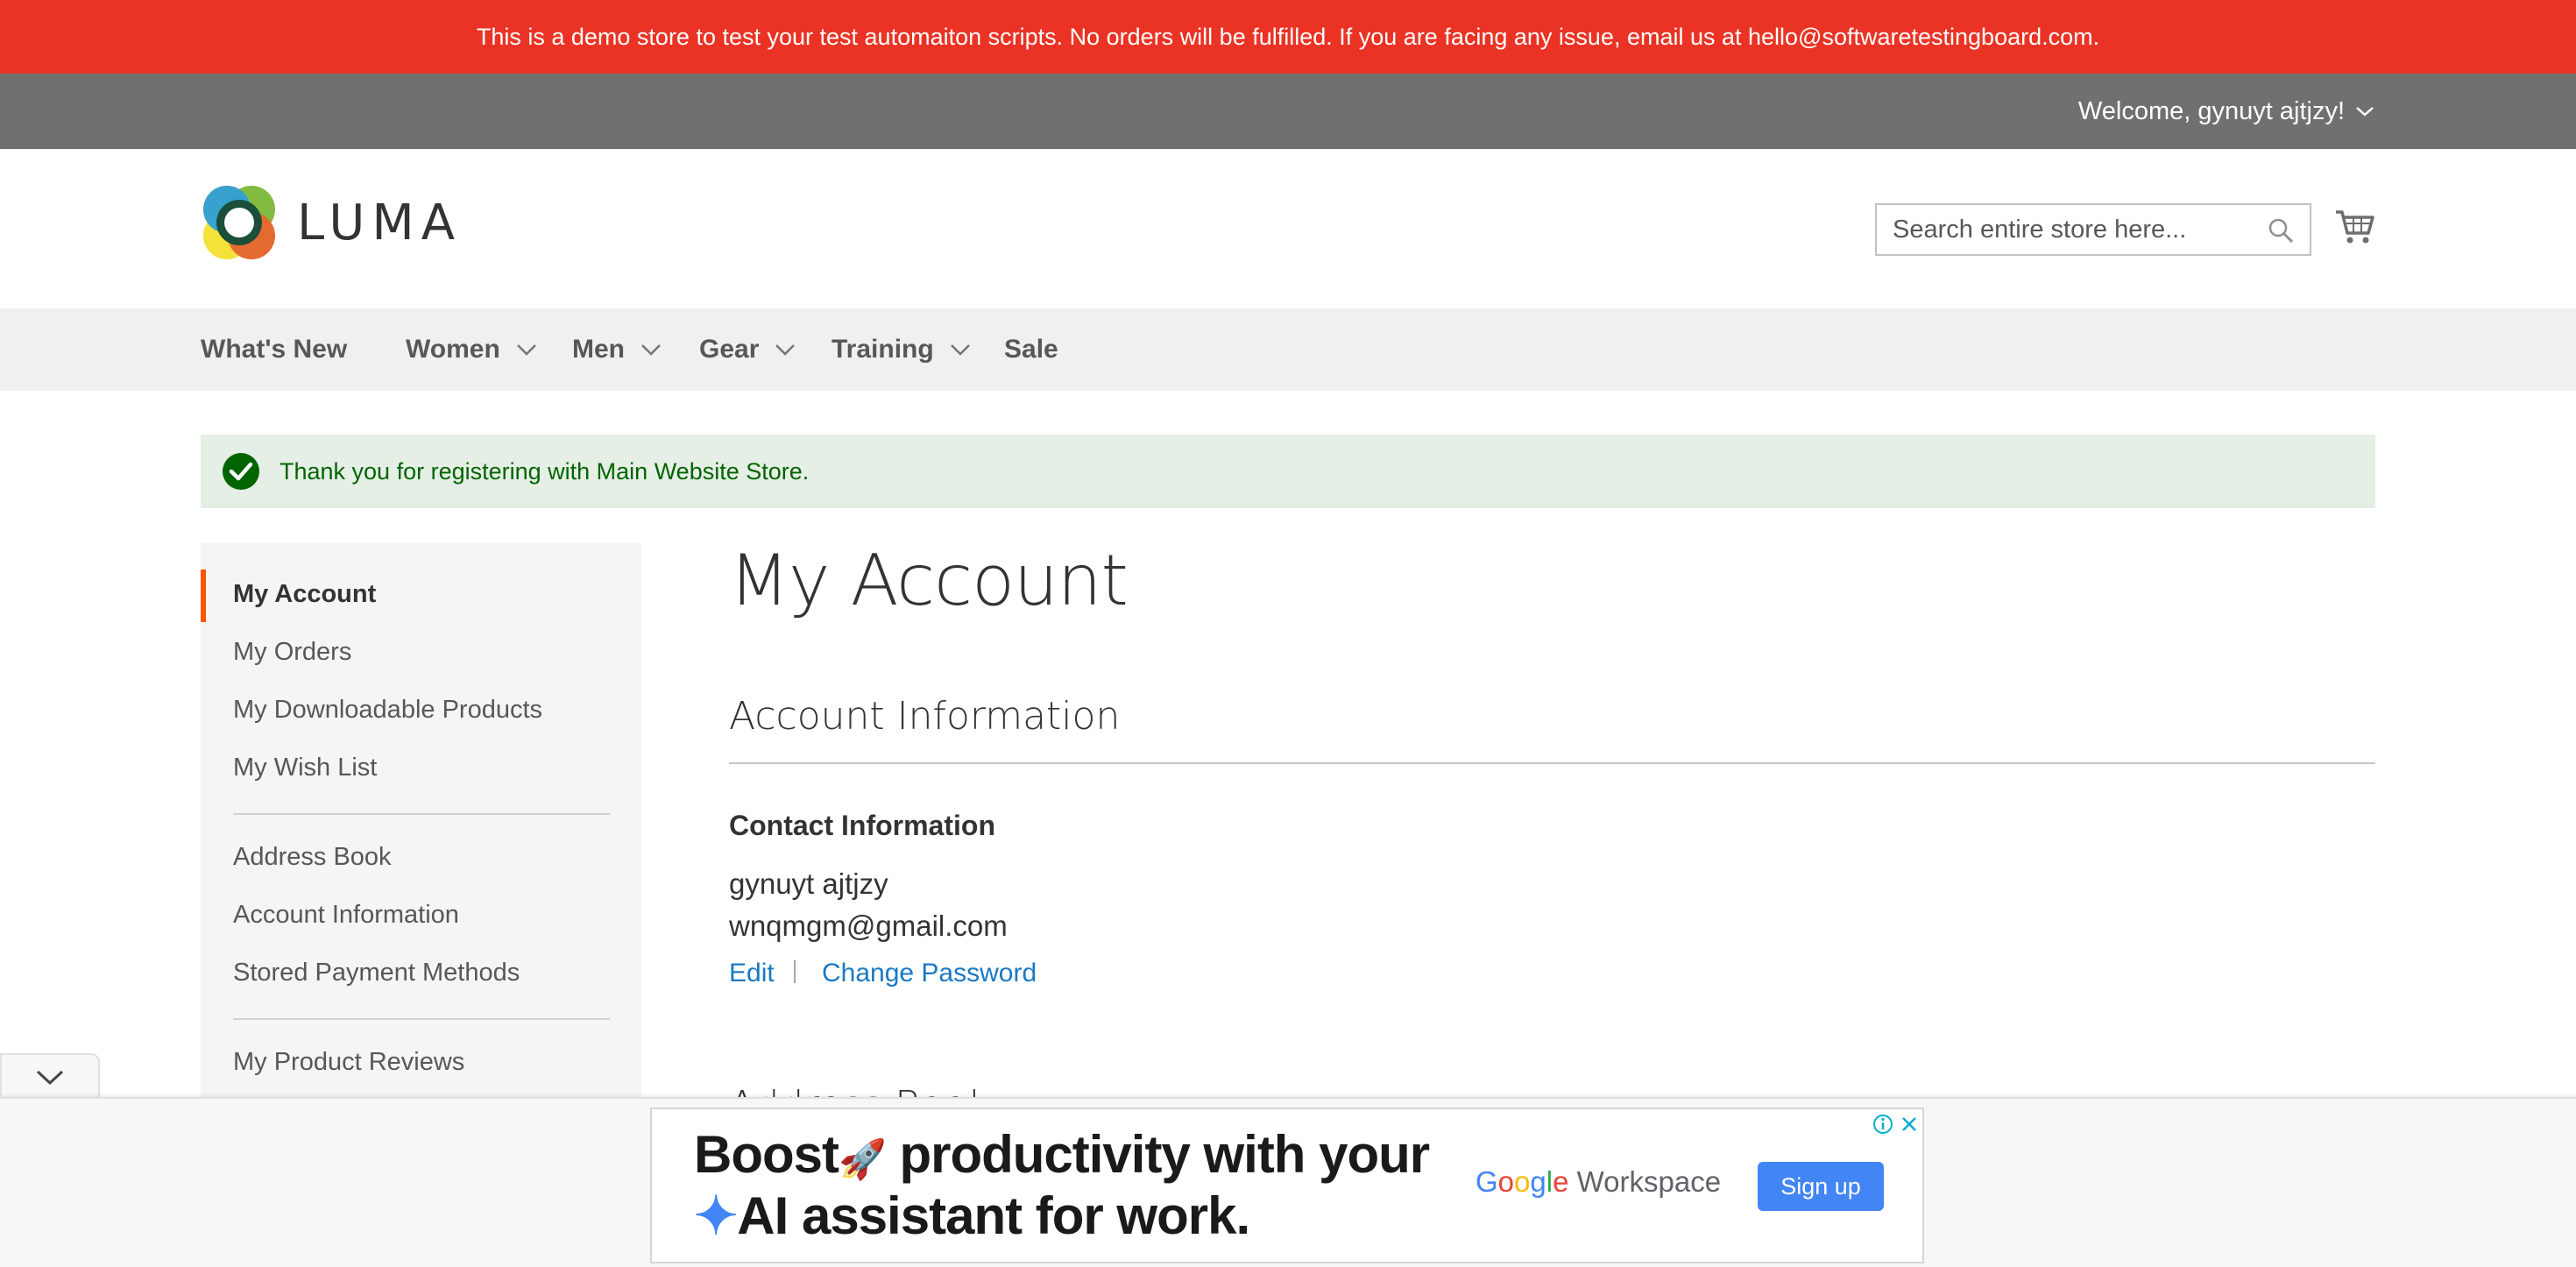 The height and width of the screenshot is (1267, 2576). I want to click on contact-email: wnqmgm@gmail.com, so click(868, 926).